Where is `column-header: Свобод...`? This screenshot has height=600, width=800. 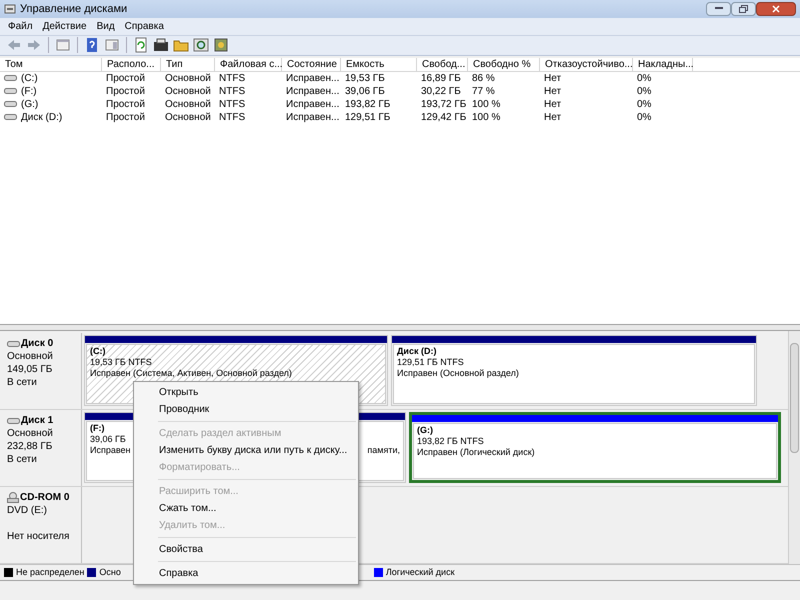 column-header: Свобод... is located at coordinates (442, 64).